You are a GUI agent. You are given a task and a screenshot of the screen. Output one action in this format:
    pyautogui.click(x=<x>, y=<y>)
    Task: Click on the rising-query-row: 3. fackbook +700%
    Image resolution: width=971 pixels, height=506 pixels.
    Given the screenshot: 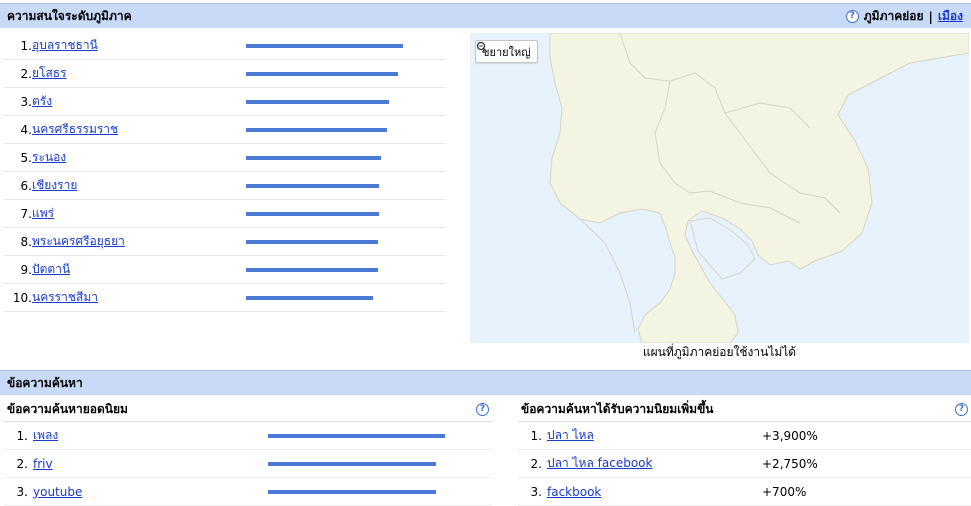 What is the action you would take?
    pyautogui.click(x=744, y=492)
    